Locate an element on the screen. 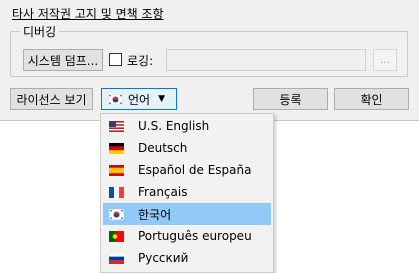 The image size is (419, 273). language-button-label: 언어 is located at coordinates (139, 99).